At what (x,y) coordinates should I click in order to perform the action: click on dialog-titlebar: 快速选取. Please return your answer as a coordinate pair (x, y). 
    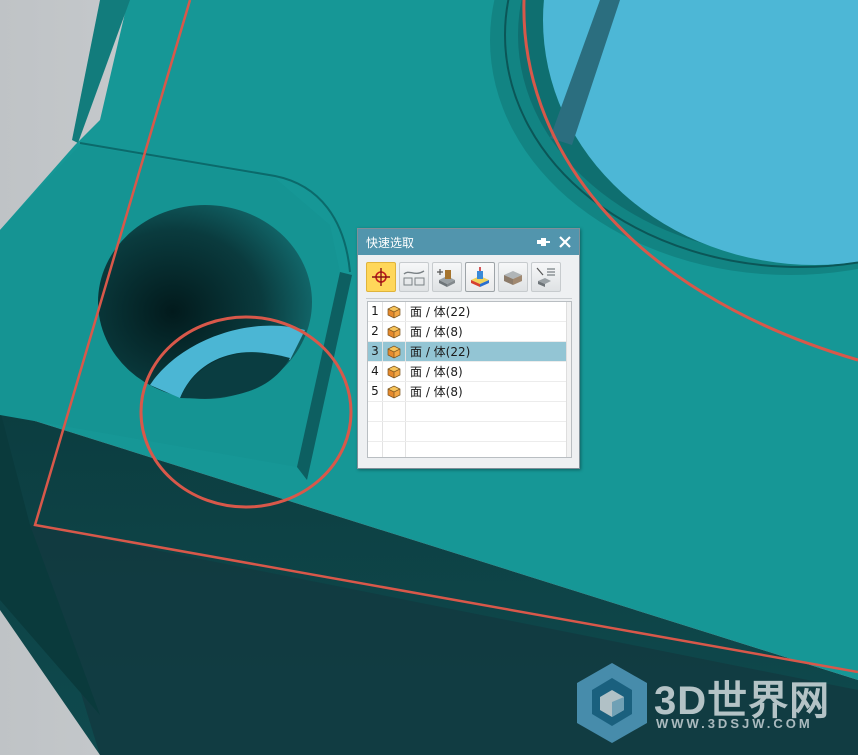
    Looking at the image, I should click on (468, 242).